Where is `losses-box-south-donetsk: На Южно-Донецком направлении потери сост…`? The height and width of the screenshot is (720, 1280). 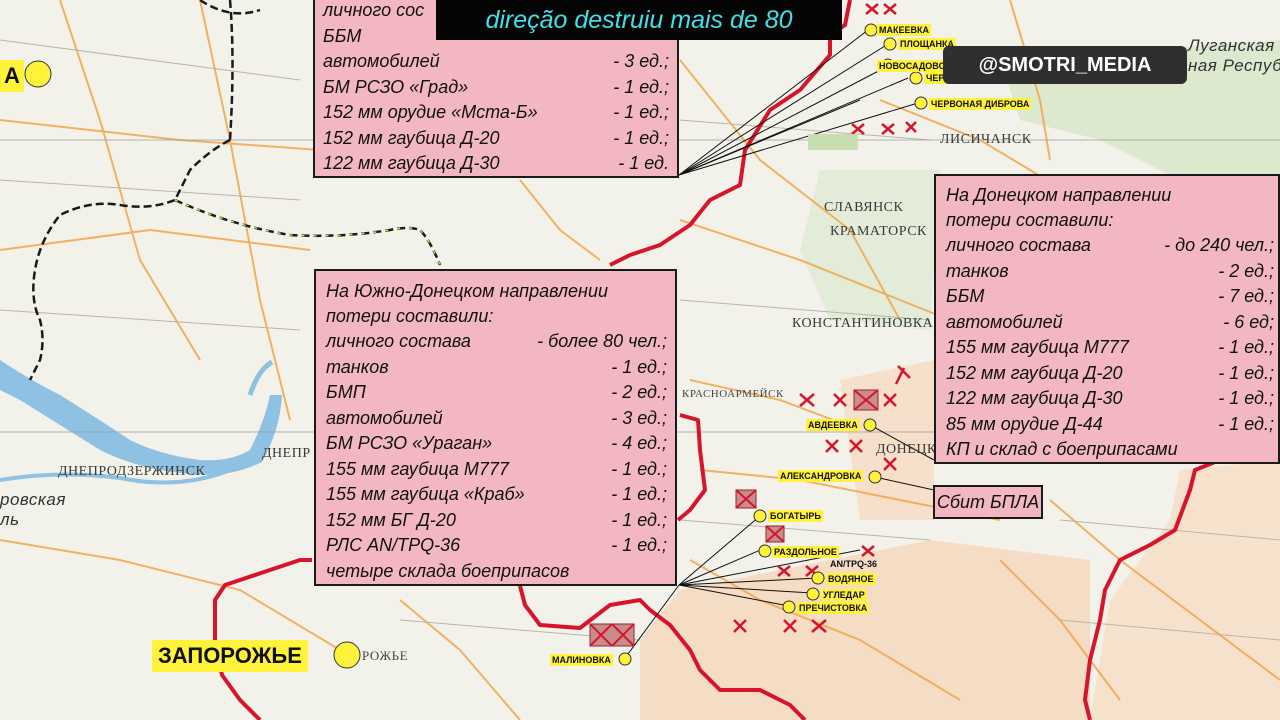 losses-box-south-donetsk: На Южно-Донецком направлении потери сост… is located at coordinates (495, 427).